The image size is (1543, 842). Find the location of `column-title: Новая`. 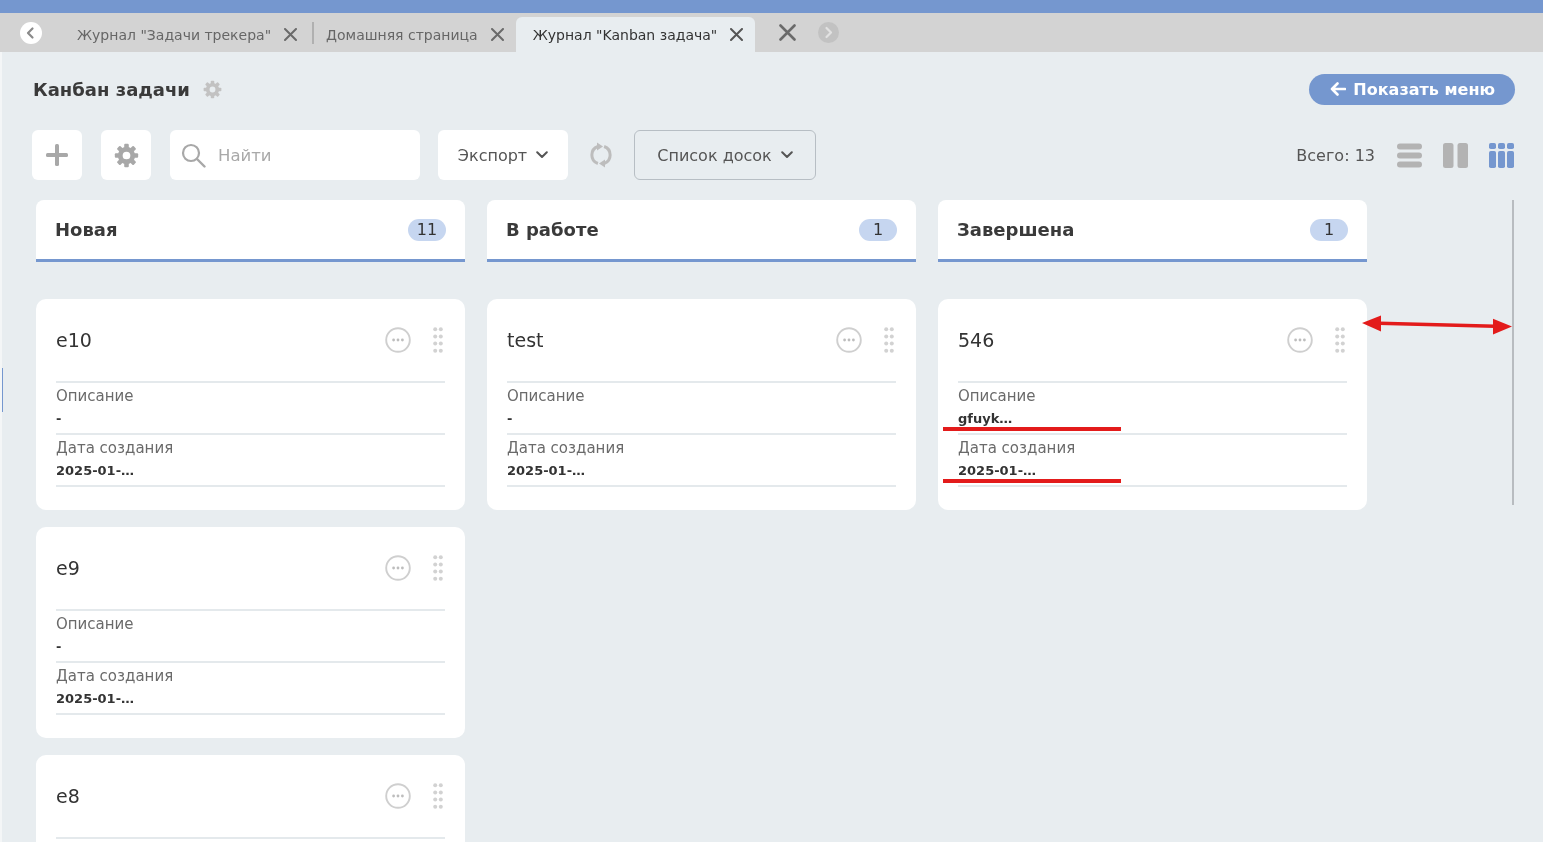

column-title: Новая is located at coordinates (86, 229).